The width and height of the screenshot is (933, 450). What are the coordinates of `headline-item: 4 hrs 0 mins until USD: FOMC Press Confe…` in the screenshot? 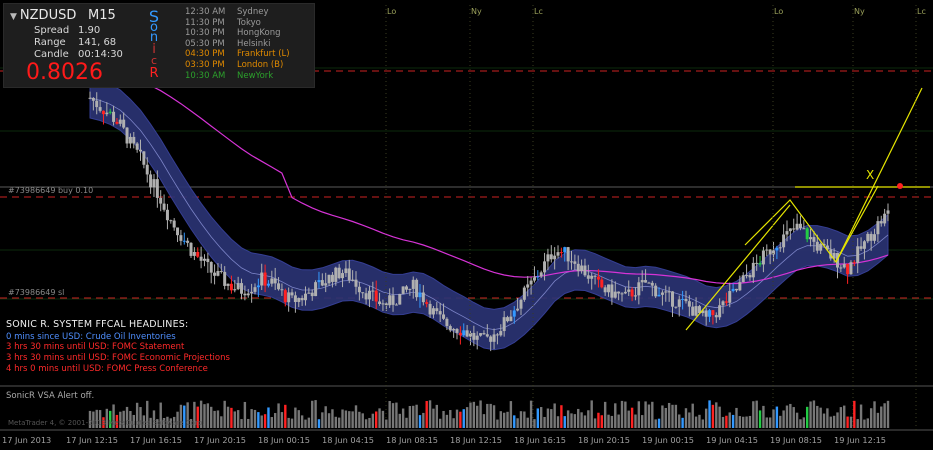 It's located at (118, 369).